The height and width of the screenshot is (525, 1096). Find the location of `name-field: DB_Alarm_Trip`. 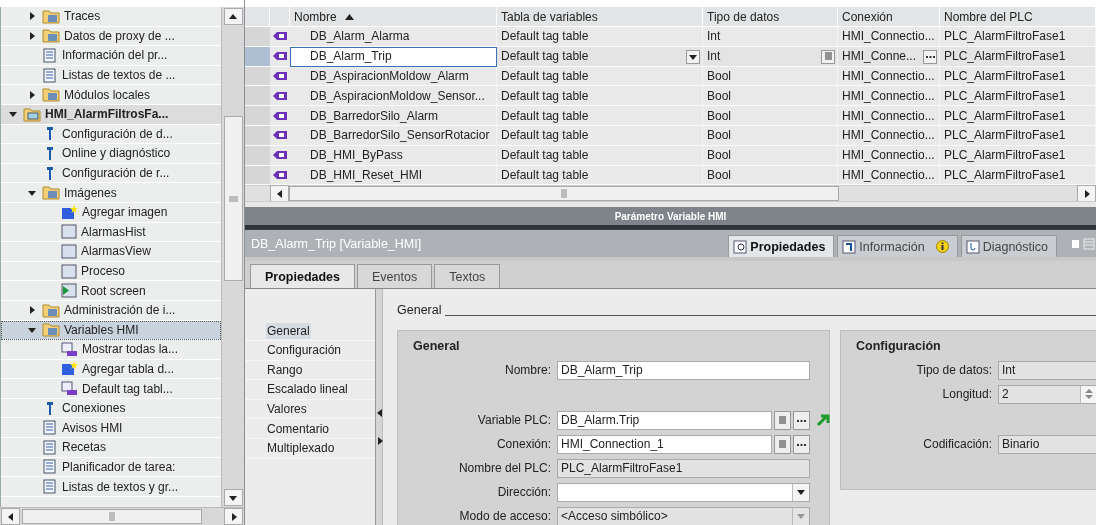

name-field: DB_Alarm_Trip is located at coordinates (683, 370).